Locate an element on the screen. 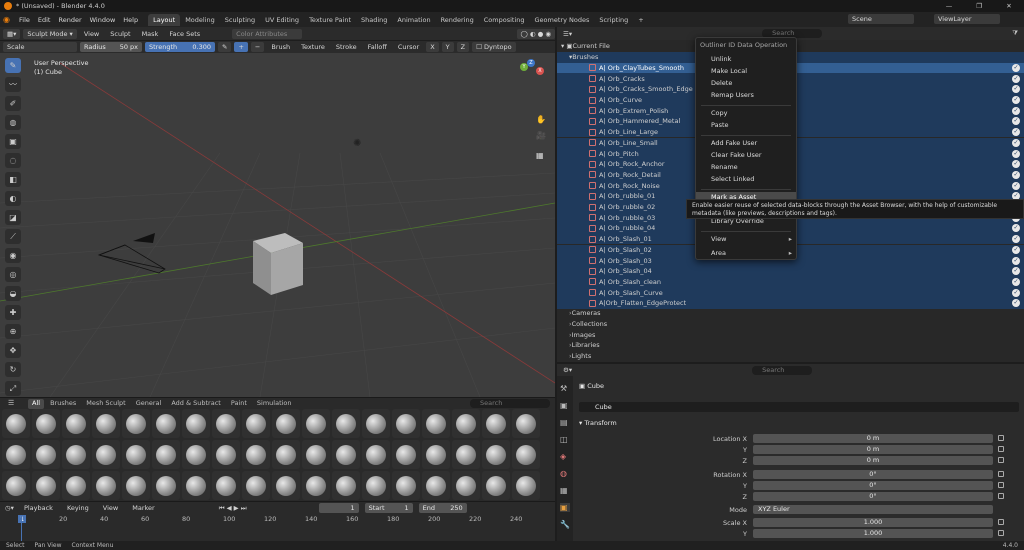 Image resolution: width=1024 pixels, height=550 pixels. lock-rotation-y-icon is located at coordinates (1001, 485).